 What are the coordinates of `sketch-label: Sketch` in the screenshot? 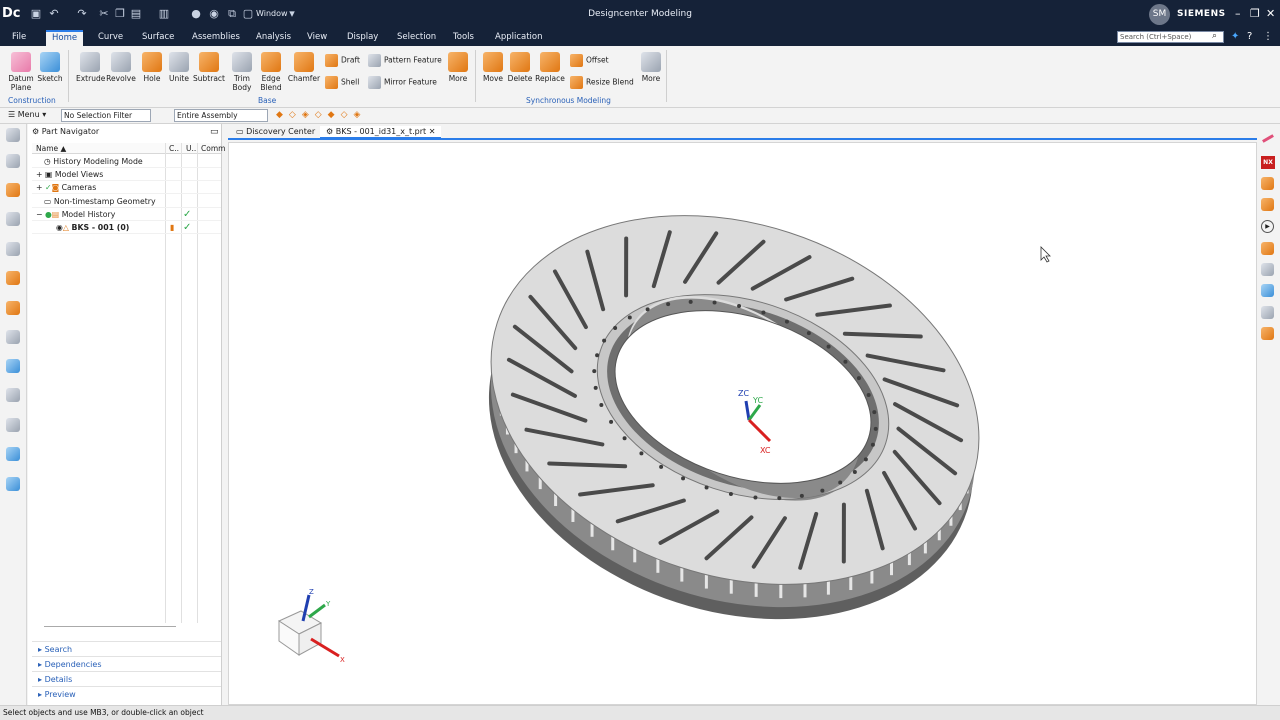 It's located at (50, 78).